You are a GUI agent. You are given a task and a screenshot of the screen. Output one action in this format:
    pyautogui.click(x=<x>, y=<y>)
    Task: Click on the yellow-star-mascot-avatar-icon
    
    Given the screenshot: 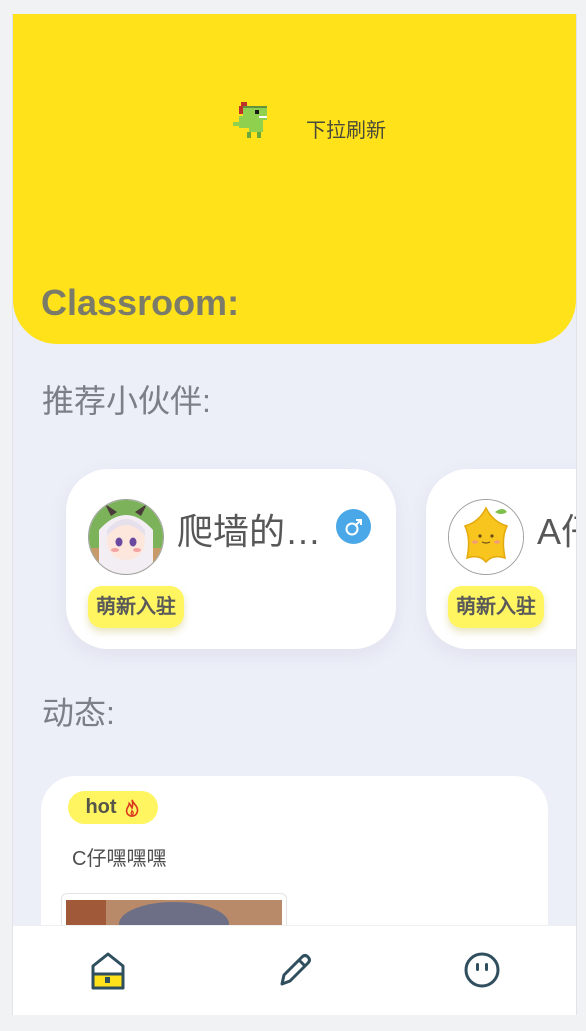 What is the action you would take?
    pyautogui.click(x=486, y=537)
    